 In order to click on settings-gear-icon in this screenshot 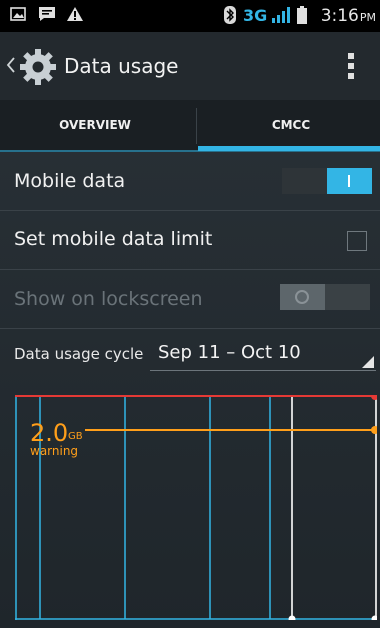, I will do `click(38, 69)`.